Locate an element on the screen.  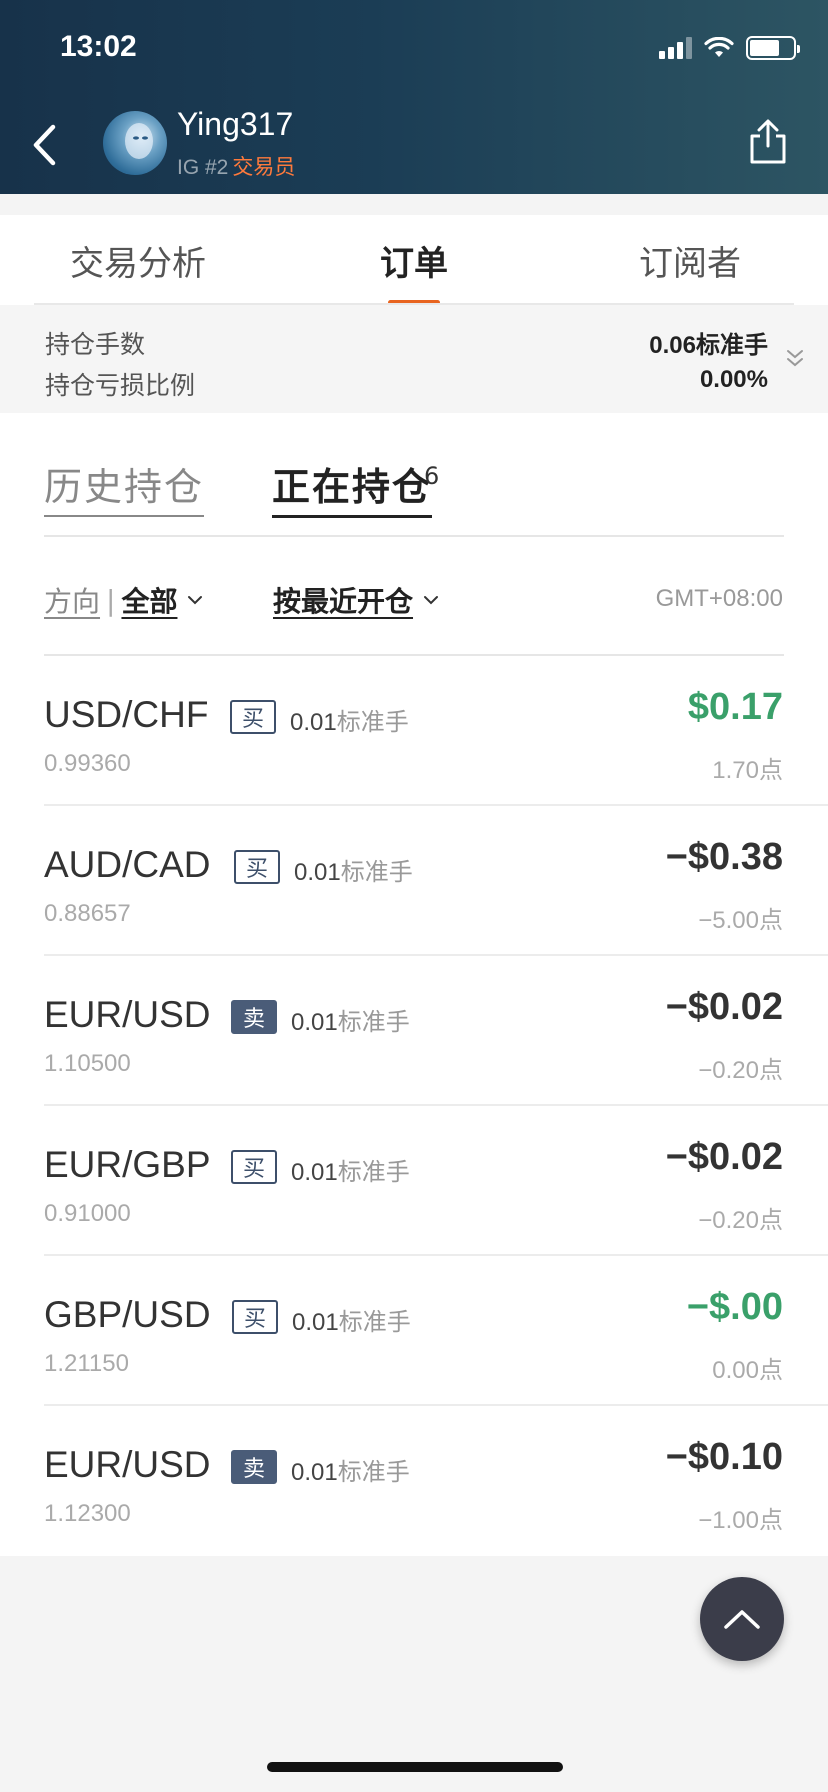
pl-ratio-label: 持仓亏损比例 is located at coordinates (120, 385).